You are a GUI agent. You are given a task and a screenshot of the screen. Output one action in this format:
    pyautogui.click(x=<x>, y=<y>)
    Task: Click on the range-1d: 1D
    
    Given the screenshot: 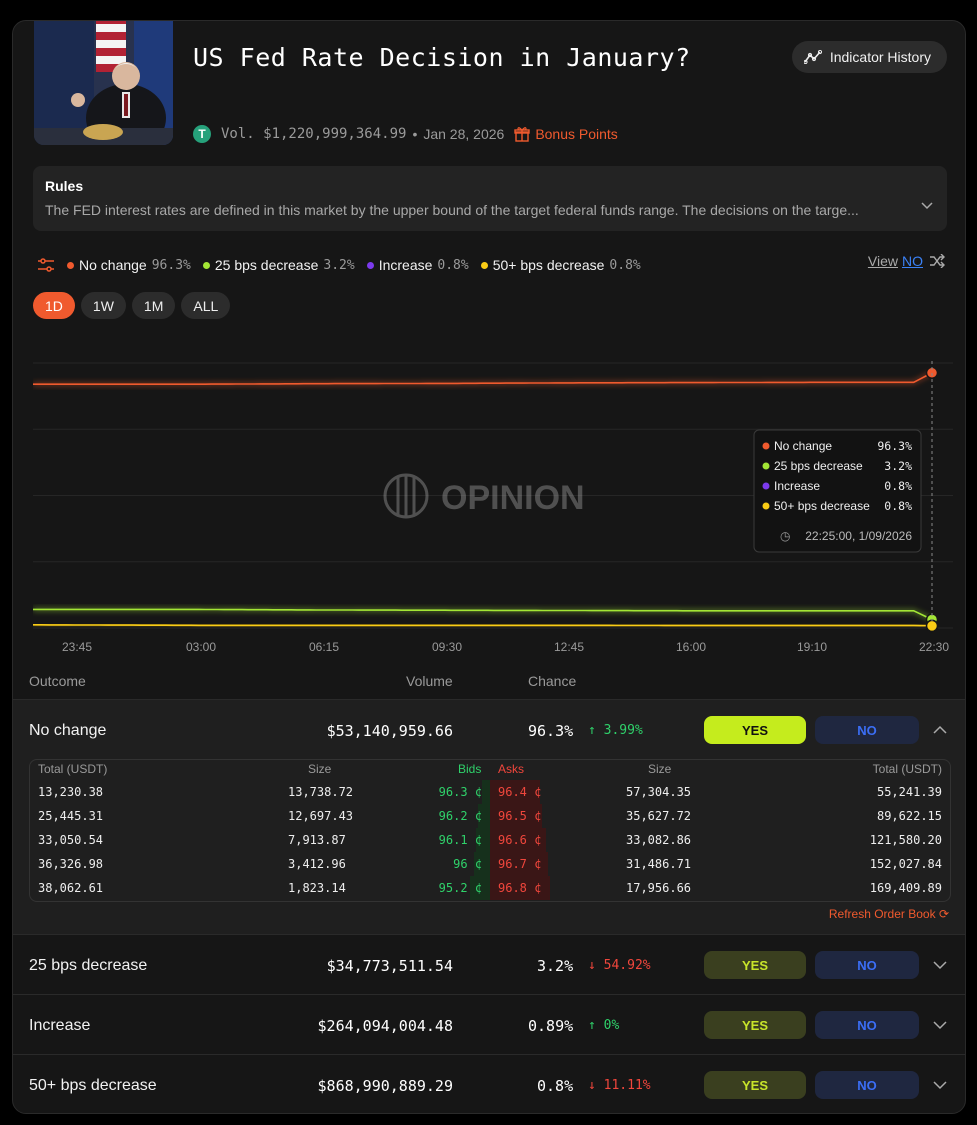 What is the action you would take?
    pyautogui.click(x=54, y=305)
    